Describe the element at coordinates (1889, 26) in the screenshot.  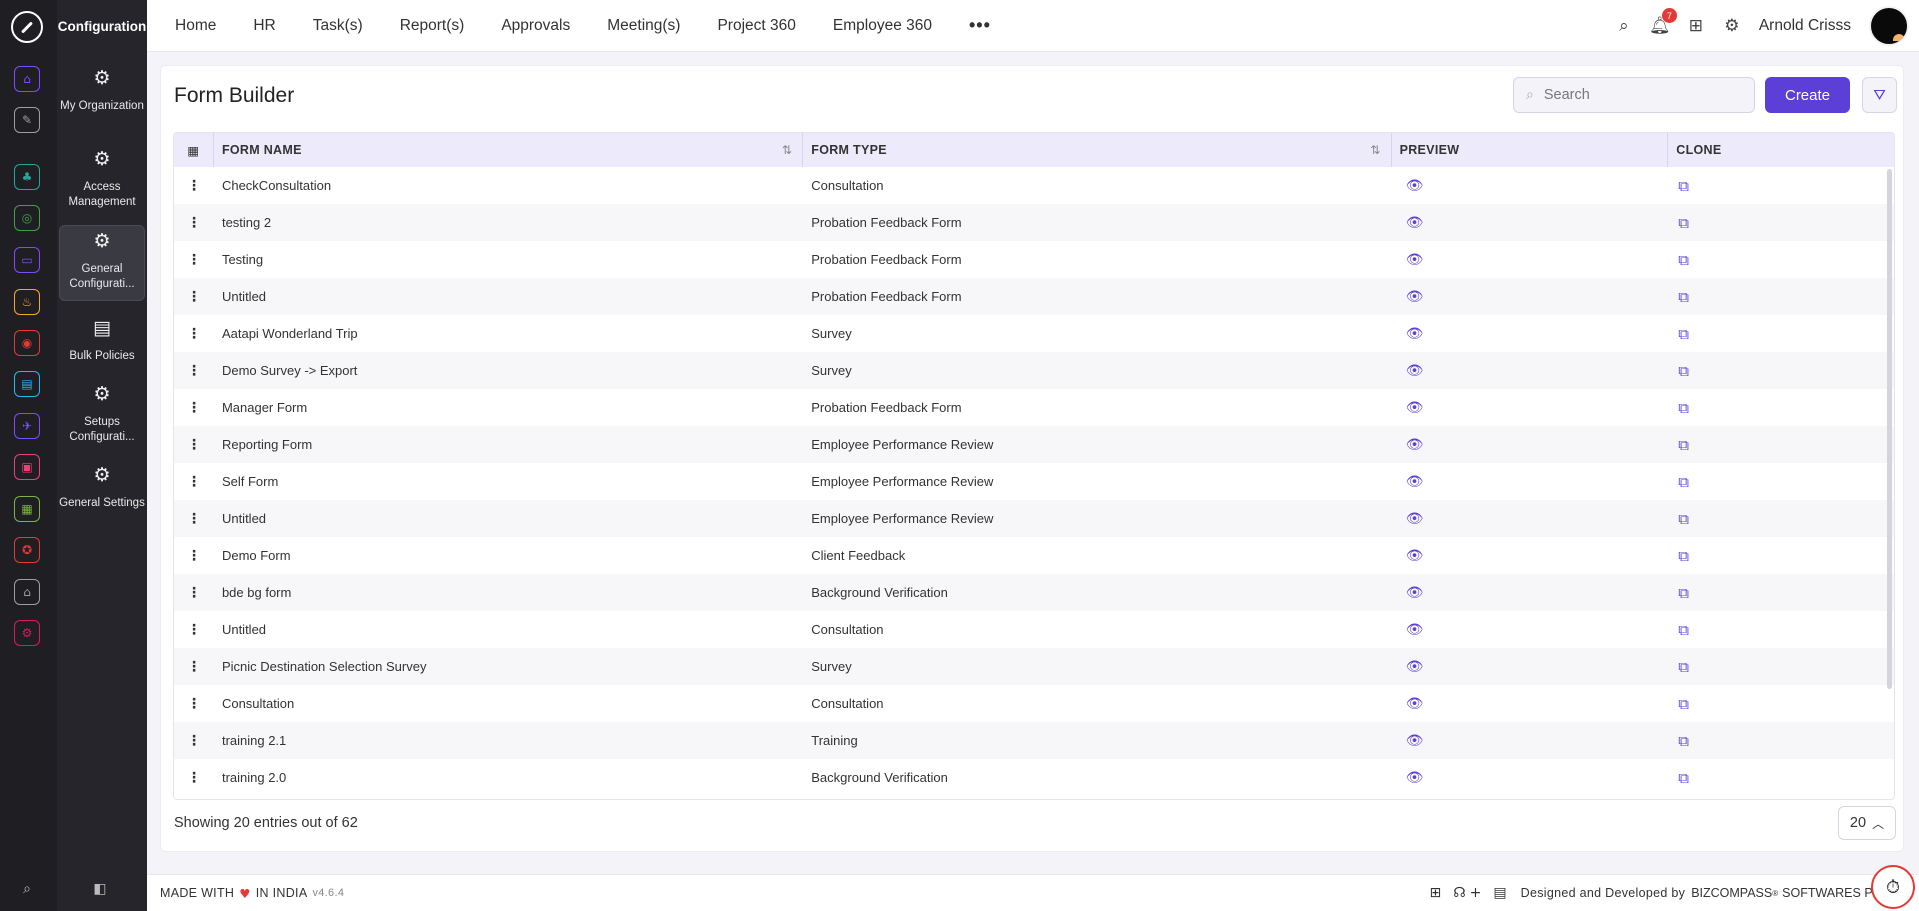
I see `avatar` at that location.